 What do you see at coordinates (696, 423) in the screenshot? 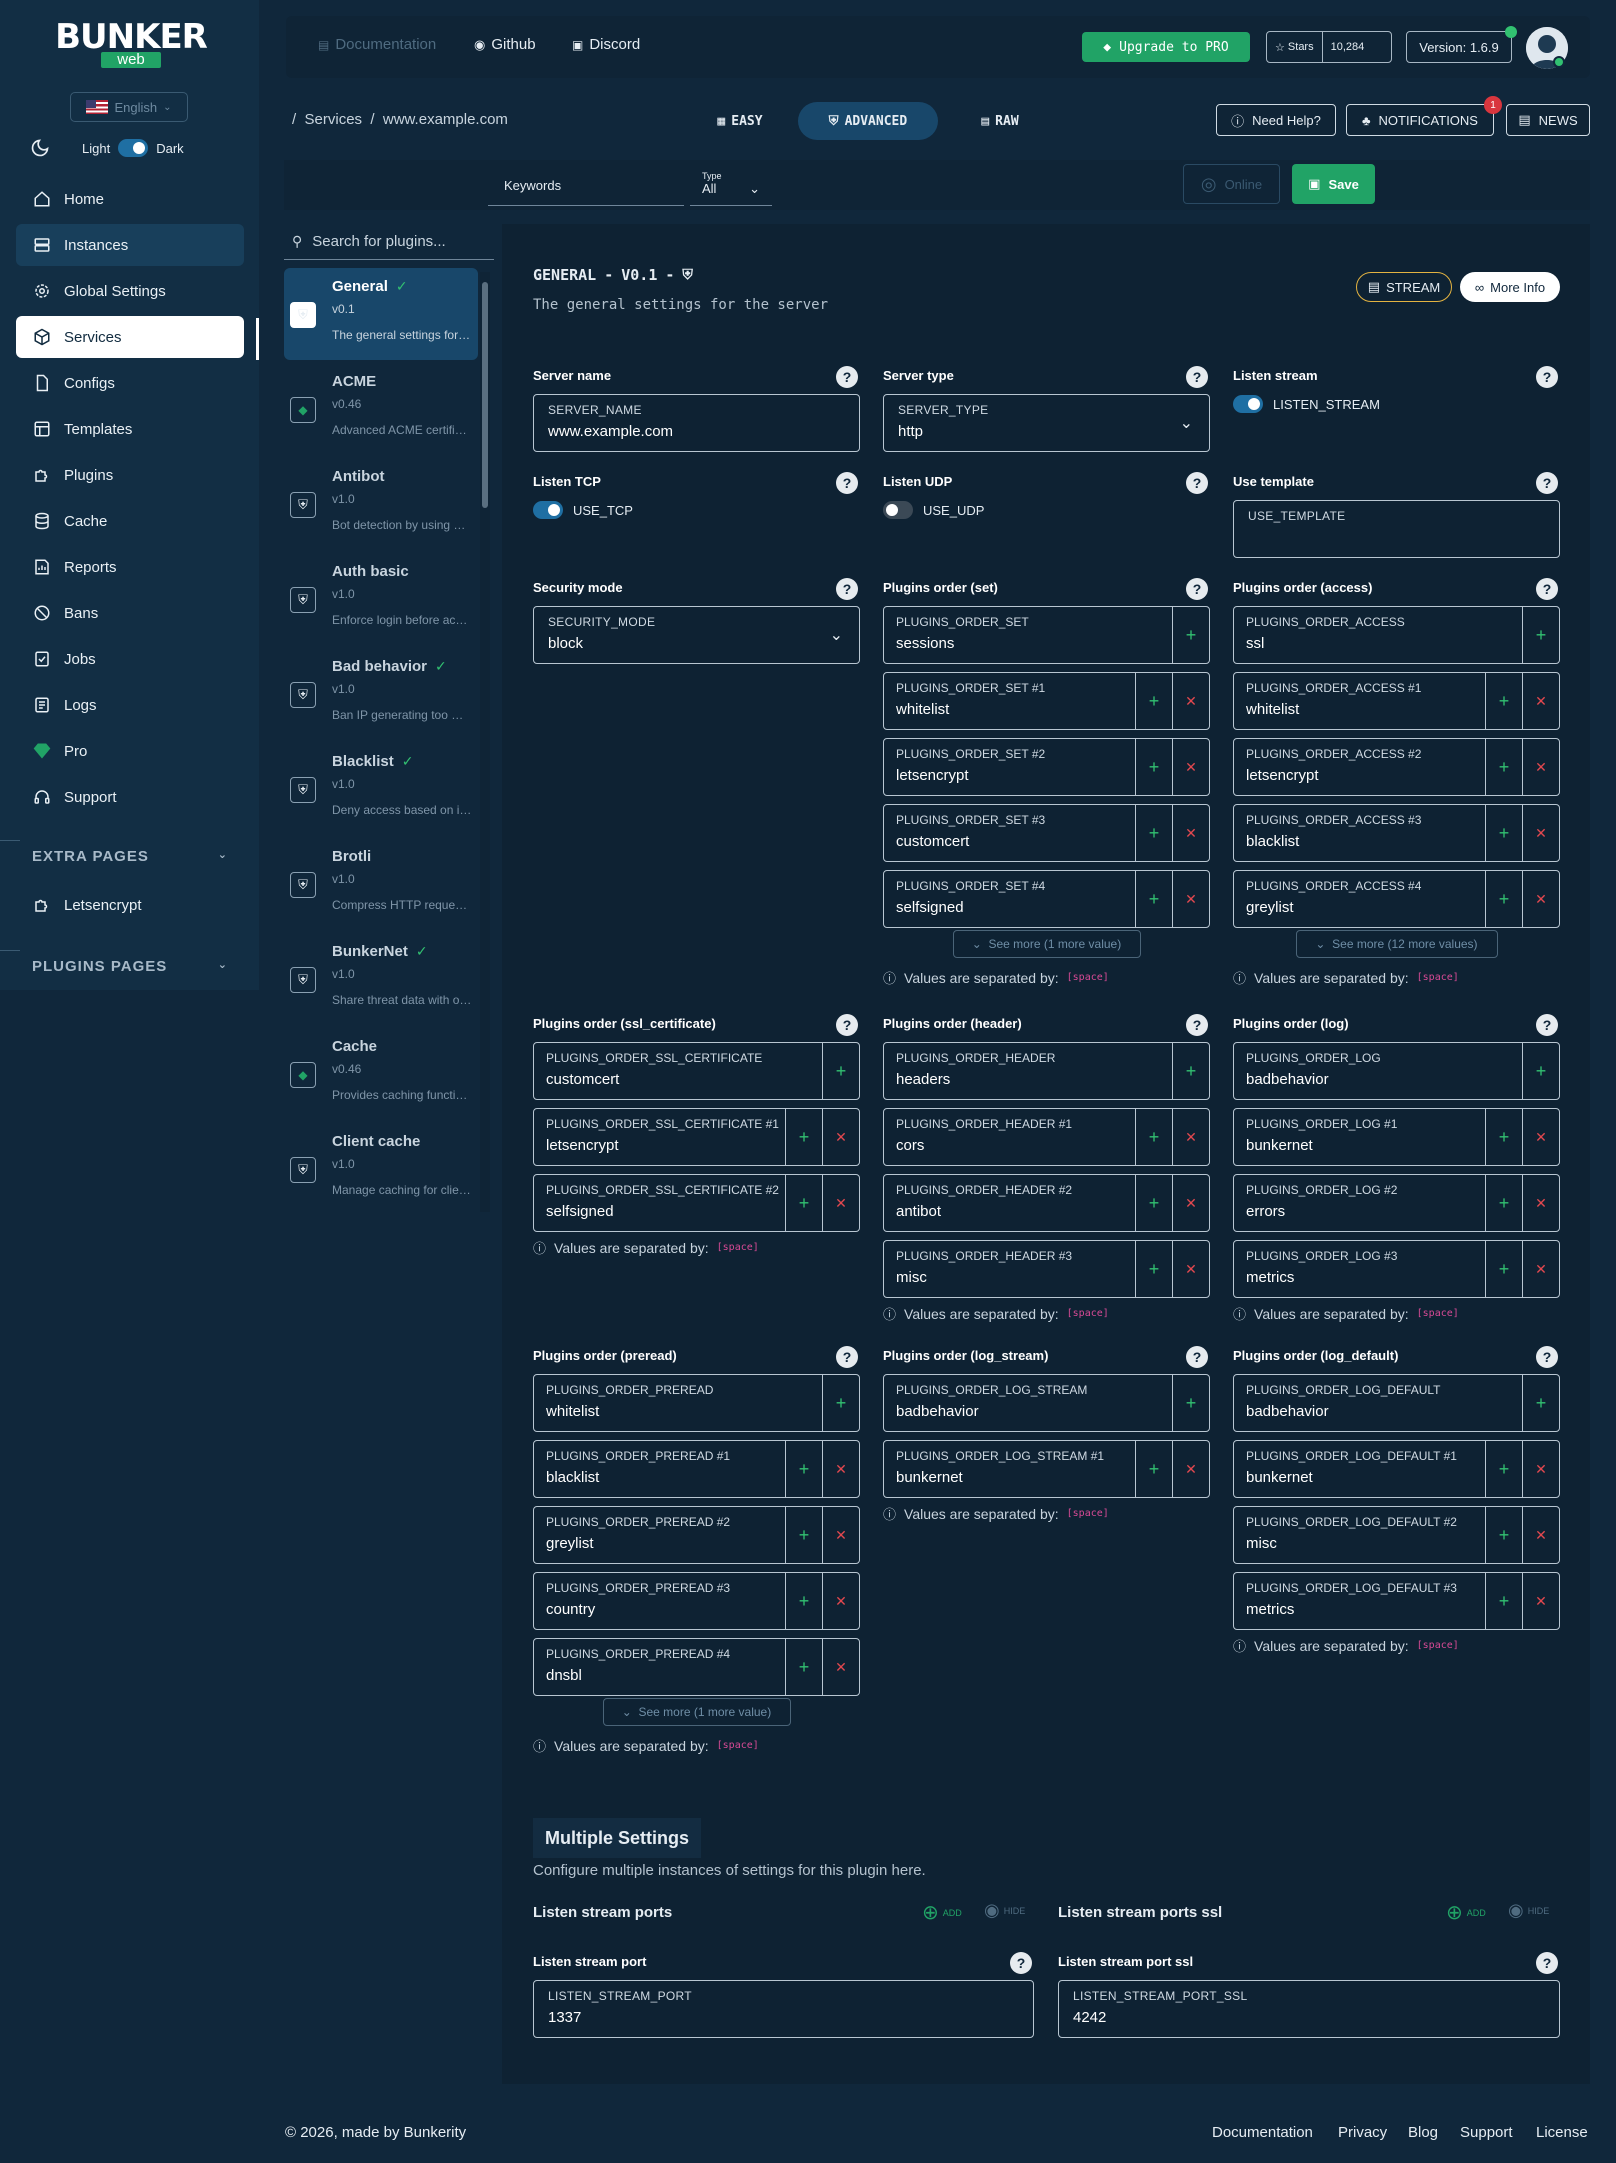
I see `server-name-field: SERVER_NAME www.example.com` at bounding box center [696, 423].